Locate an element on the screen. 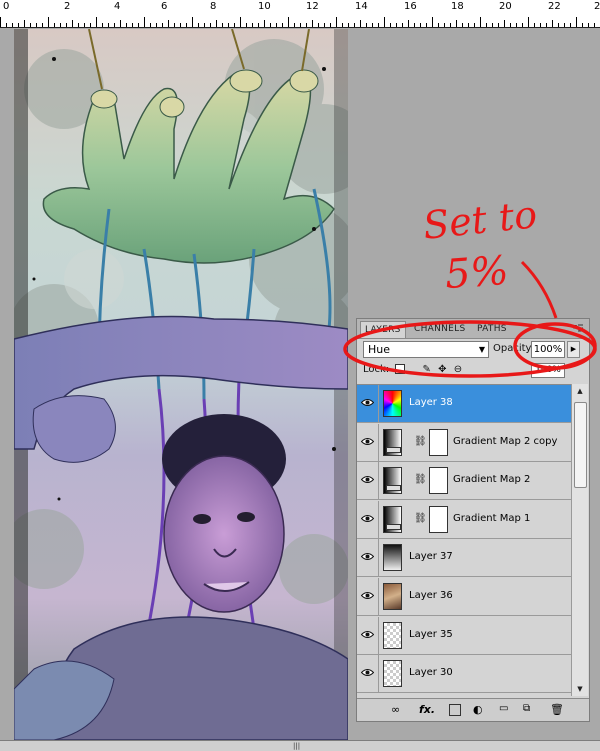 The height and width of the screenshot is (751, 600). status-bar: ||| is located at coordinates (300, 745).